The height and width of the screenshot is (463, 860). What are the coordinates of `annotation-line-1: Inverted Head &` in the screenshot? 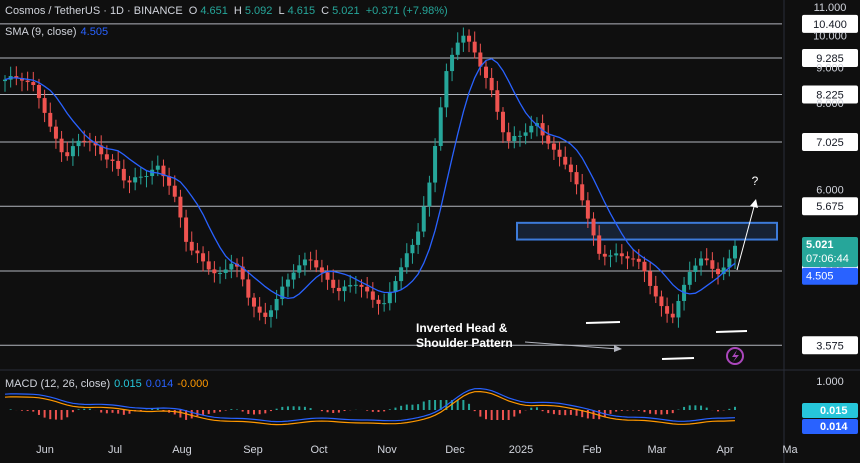 It's located at (462, 328).